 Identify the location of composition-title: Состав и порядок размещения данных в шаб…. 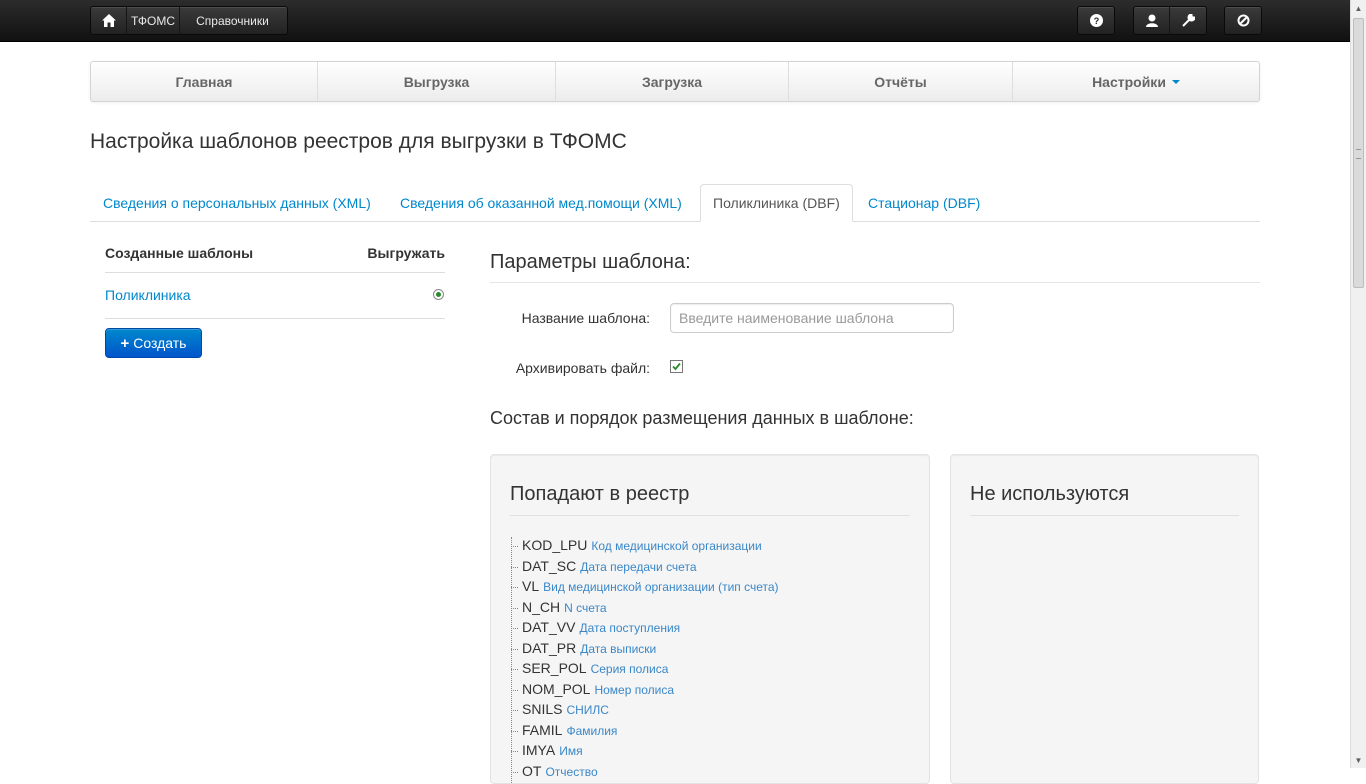
(702, 418).